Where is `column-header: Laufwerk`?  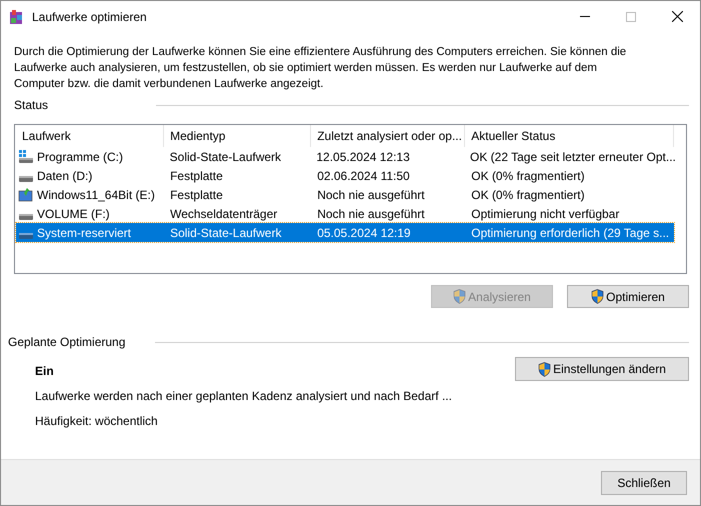
column-header: Laufwerk is located at coordinates (90, 136).